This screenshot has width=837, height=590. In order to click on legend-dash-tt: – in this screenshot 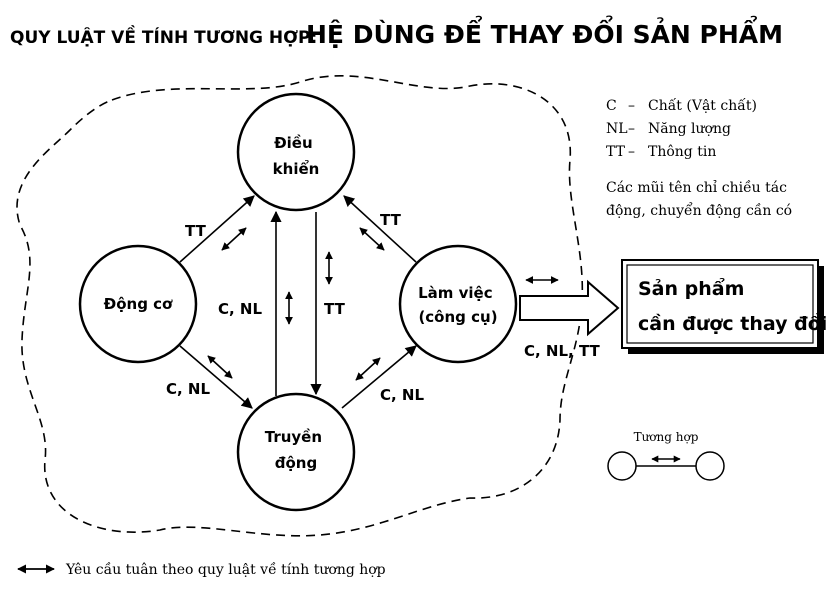, I will do `click(631, 152)`.